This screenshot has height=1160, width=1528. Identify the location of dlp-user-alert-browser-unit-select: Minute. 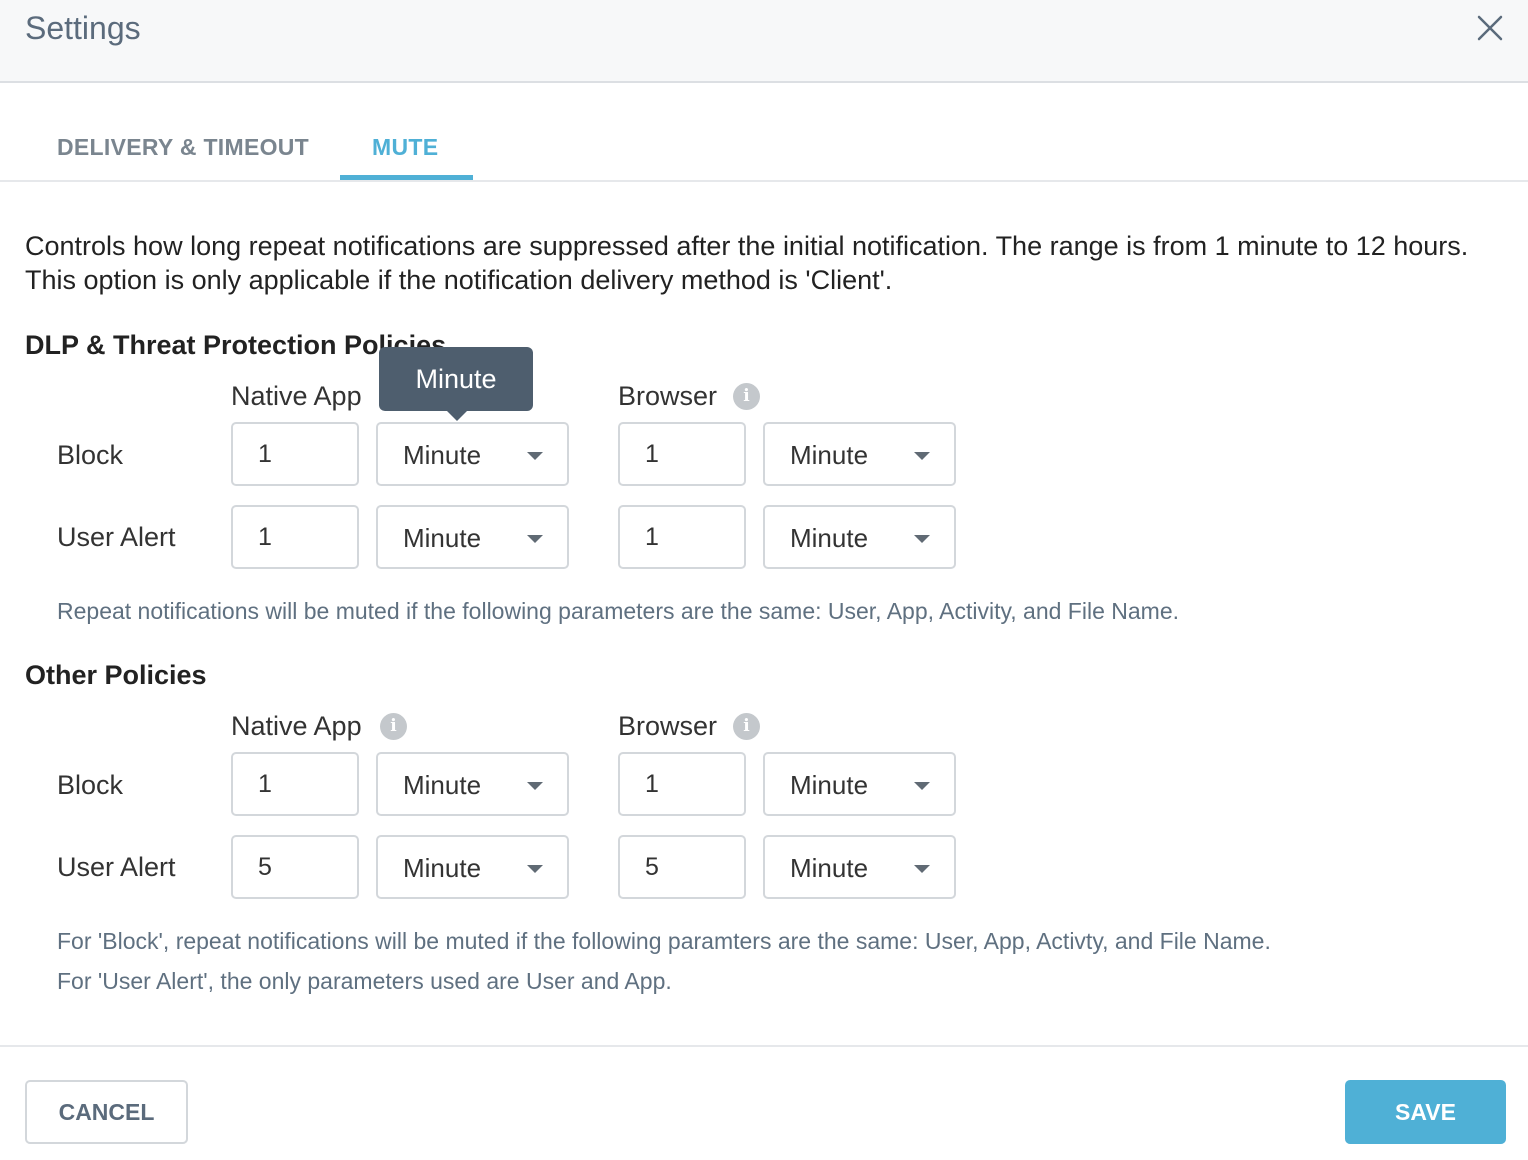
(859, 537).